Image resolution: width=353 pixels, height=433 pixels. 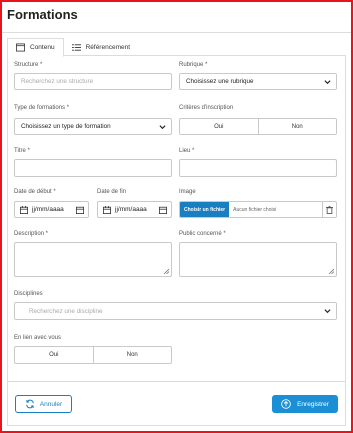 What do you see at coordinates (176, 47) in the screenshot?
I see `tab-bar: Contenu Référencement` at bounding box center [176, 47].